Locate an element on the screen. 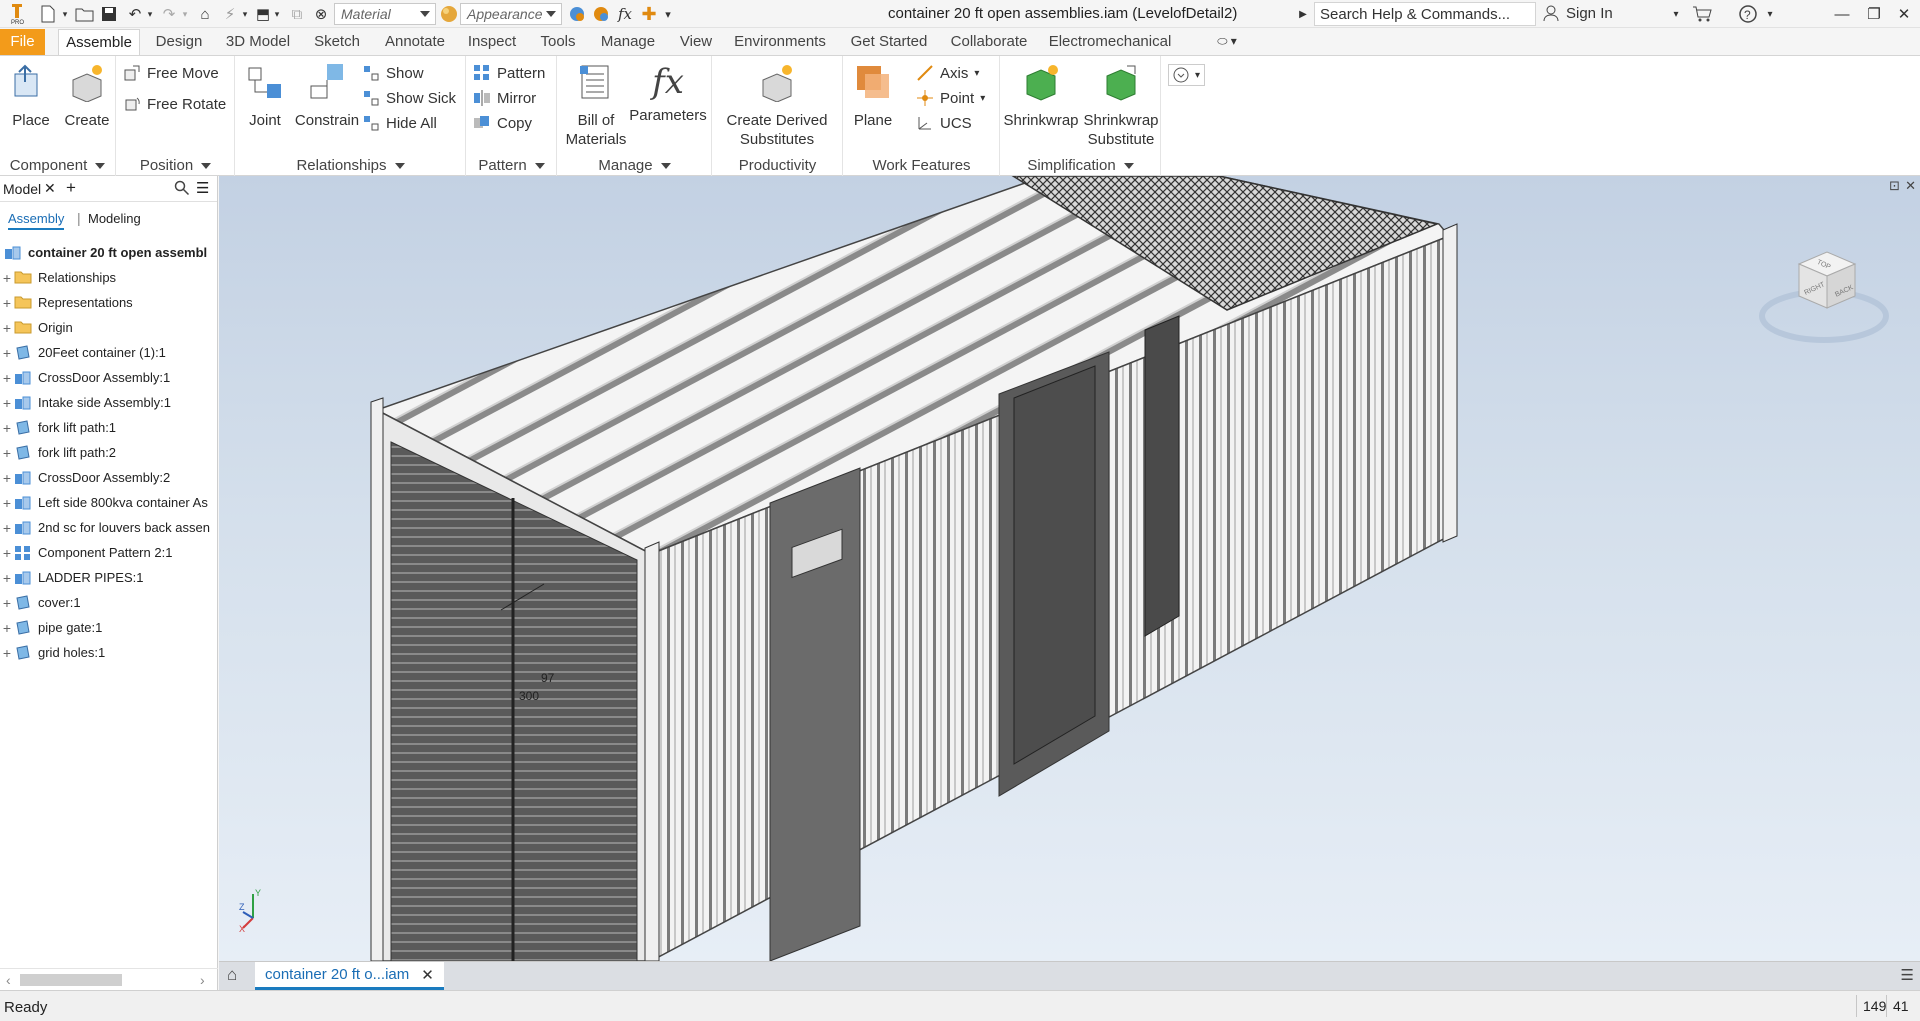 This screenshot has width=1920, height=1021. appearance-sphere-icon is located at coordinates (449, 14).